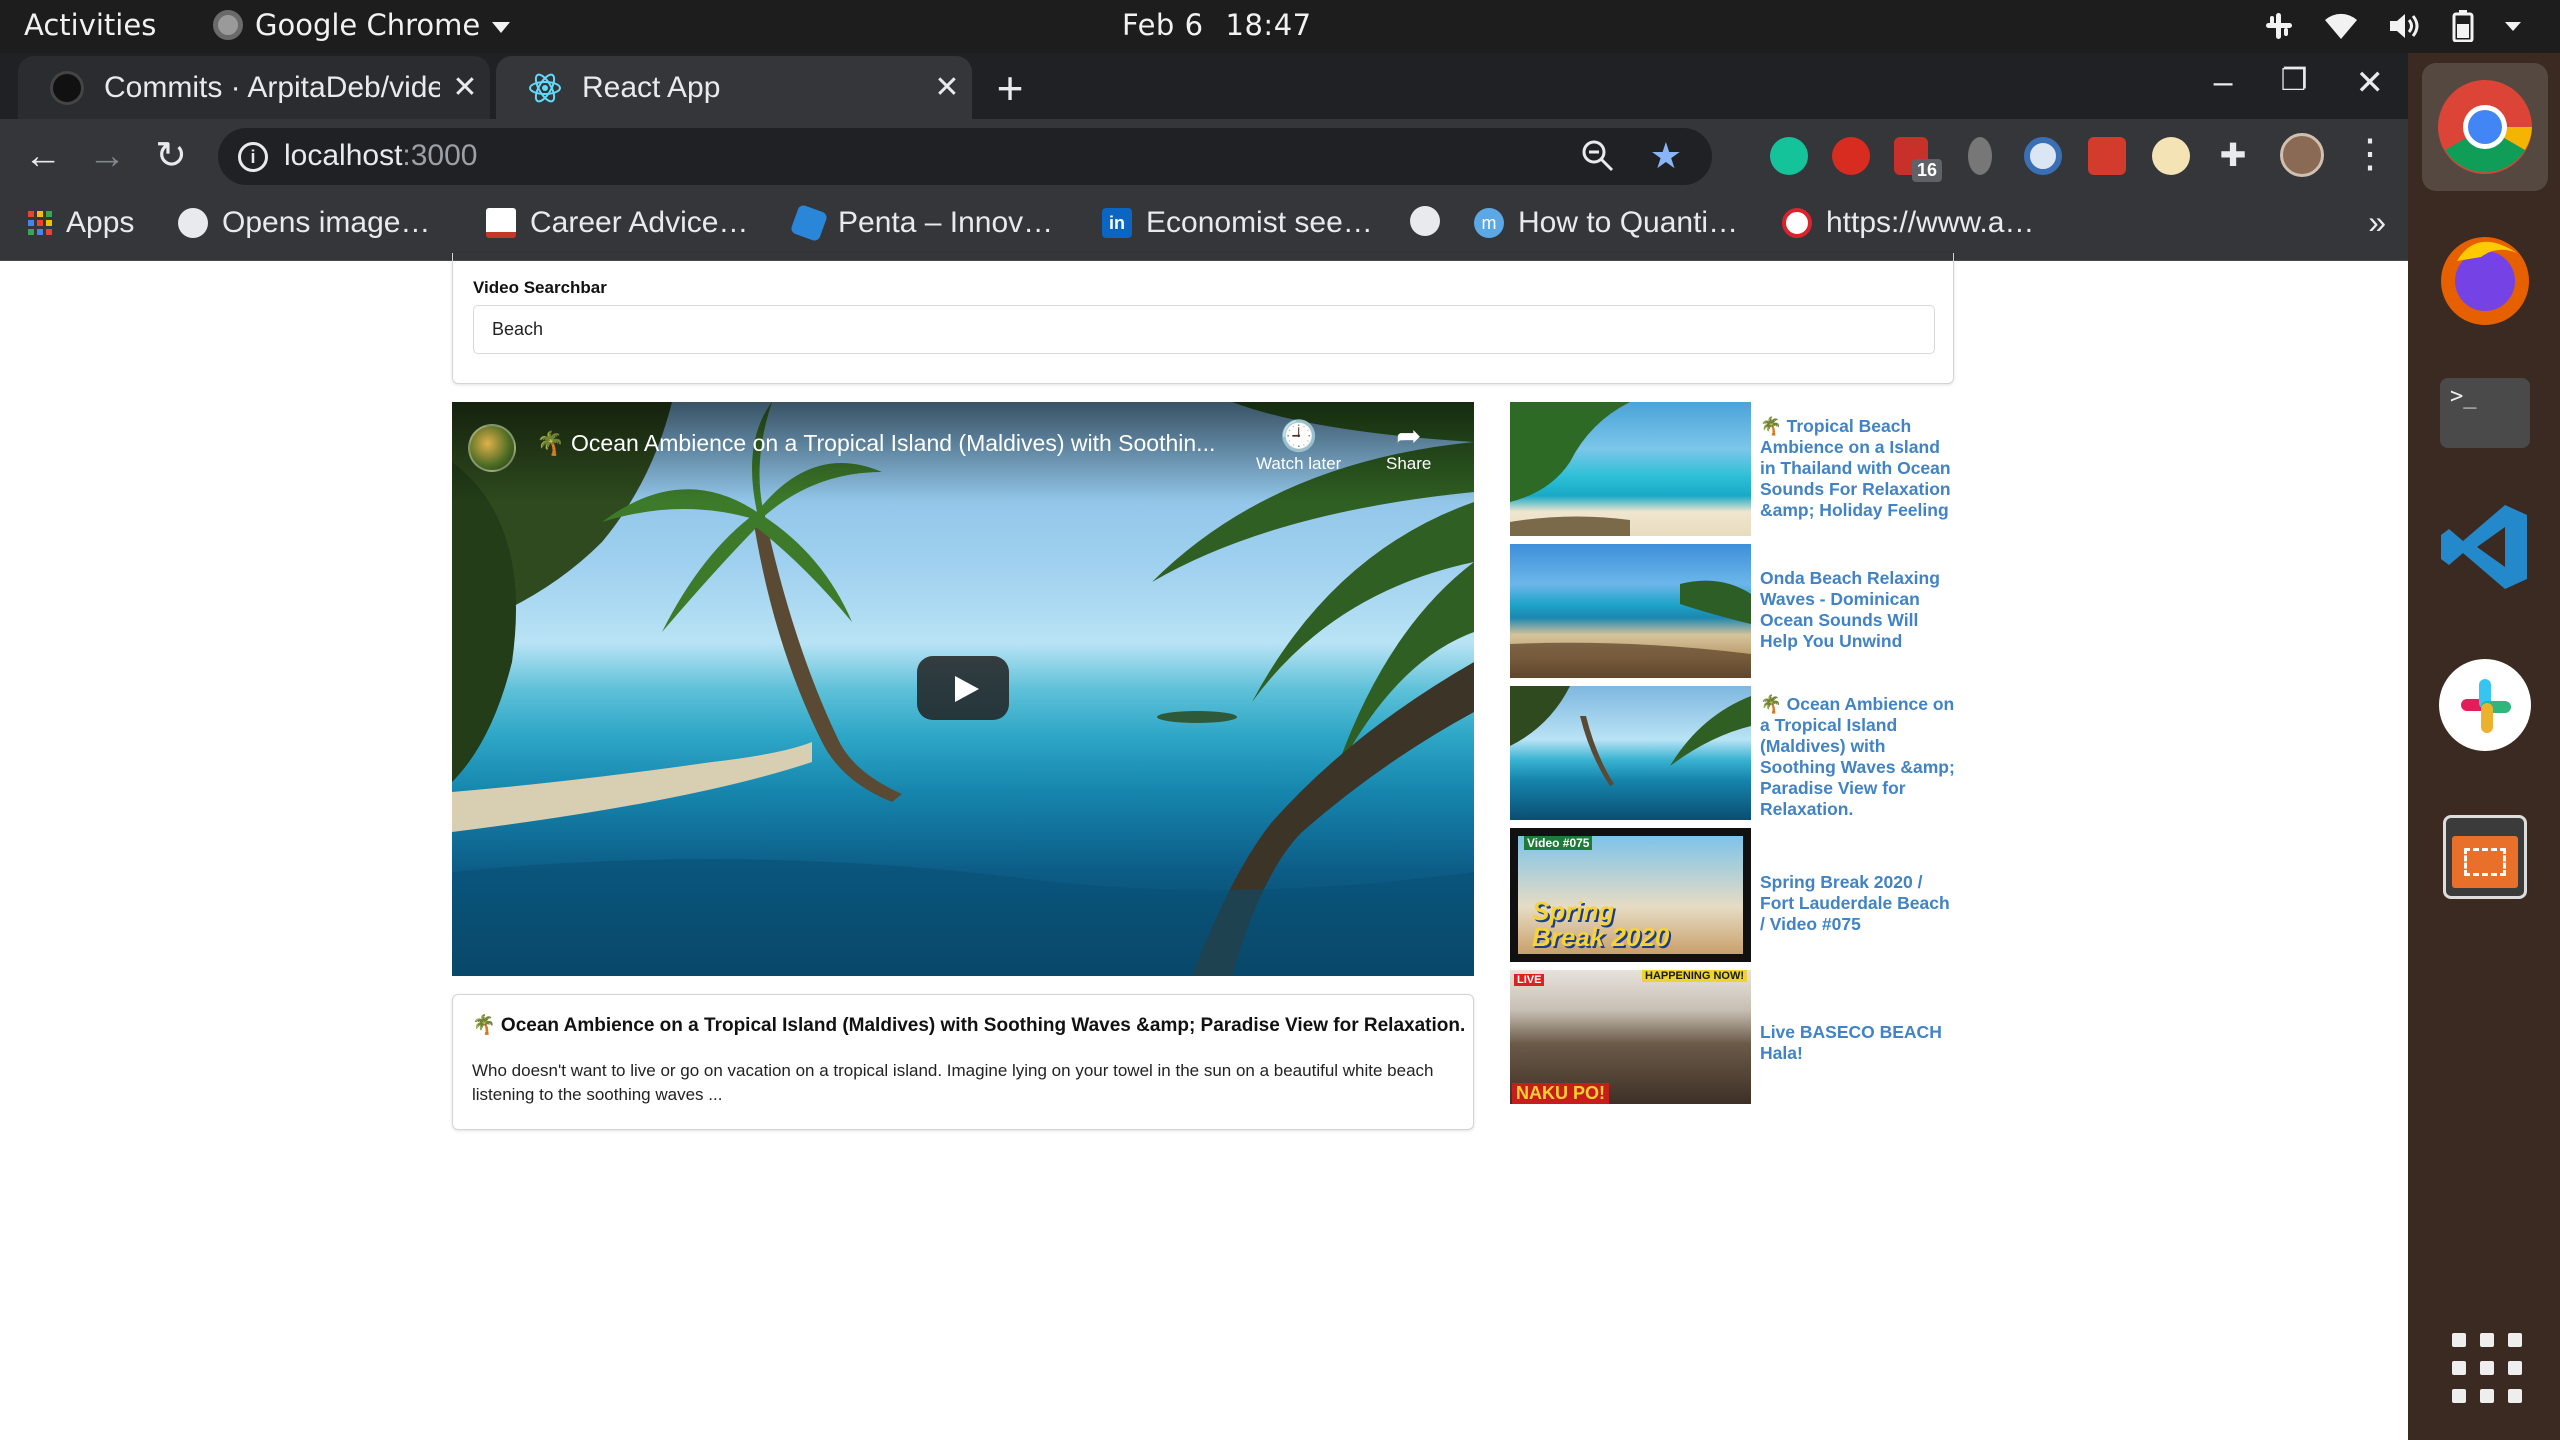  I want to click on thumbnail-caption: Spring Break 2020, so click(1601, 924).